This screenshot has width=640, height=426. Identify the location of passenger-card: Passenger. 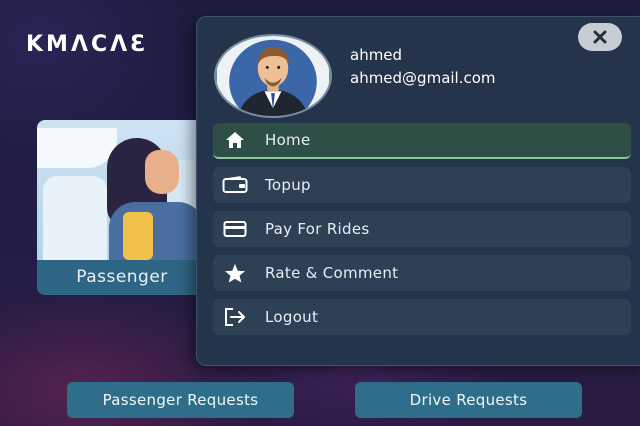
(122, 207).